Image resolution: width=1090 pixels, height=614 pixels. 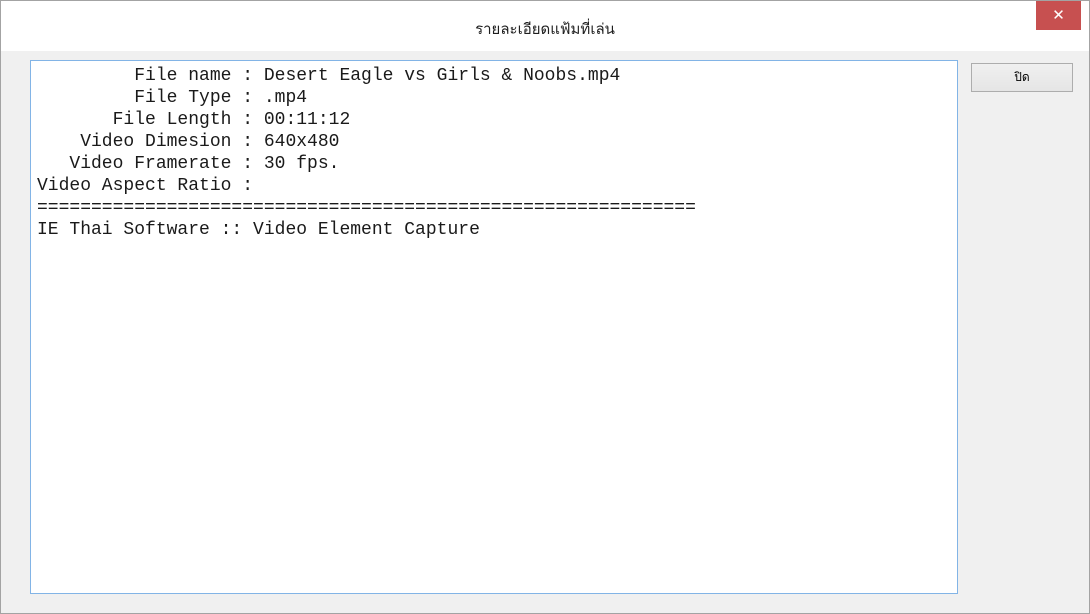 I want to click on close-icon: ✕, so click(x=1058, y=15).